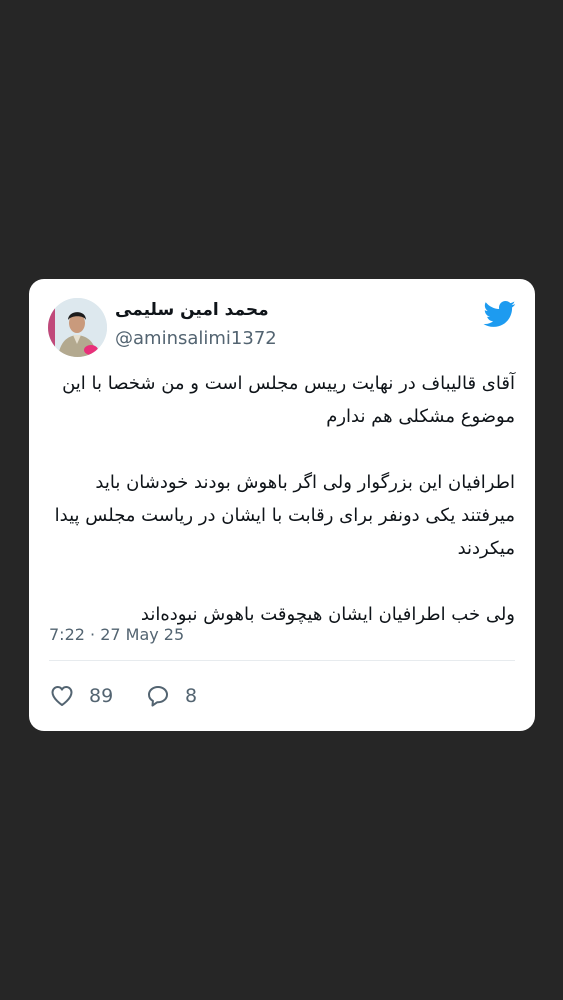  Describe the element at coordinates (62, 696) in the screenshot. I see `heart-icon` at that location.